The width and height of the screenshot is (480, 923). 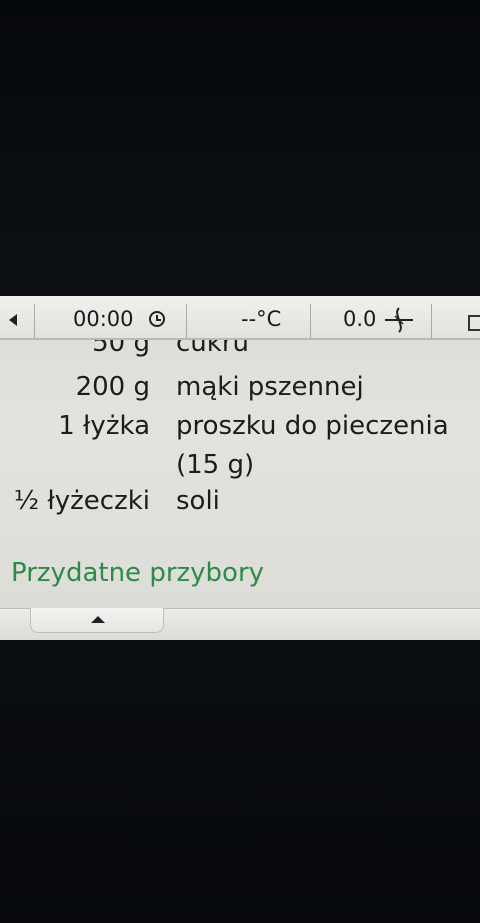 I want to click on speed-value: 0.0, so click(x=359, y=319).